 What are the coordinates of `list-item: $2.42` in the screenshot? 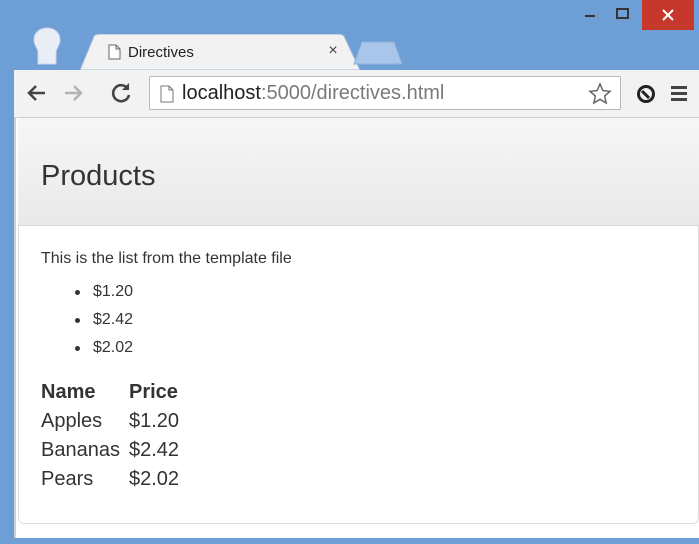 It's located at (96, 320).